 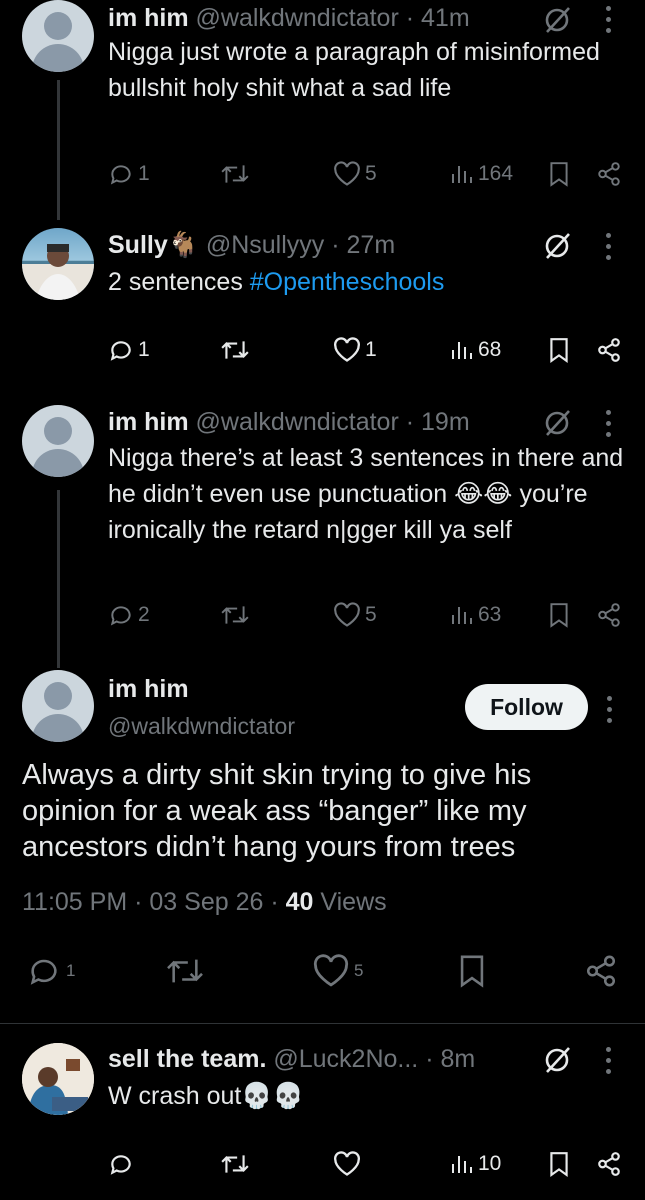 What do you see at coordinates (349, 1164) in the screenshot?
I see `like-button` at bounding box center [349, 1164].